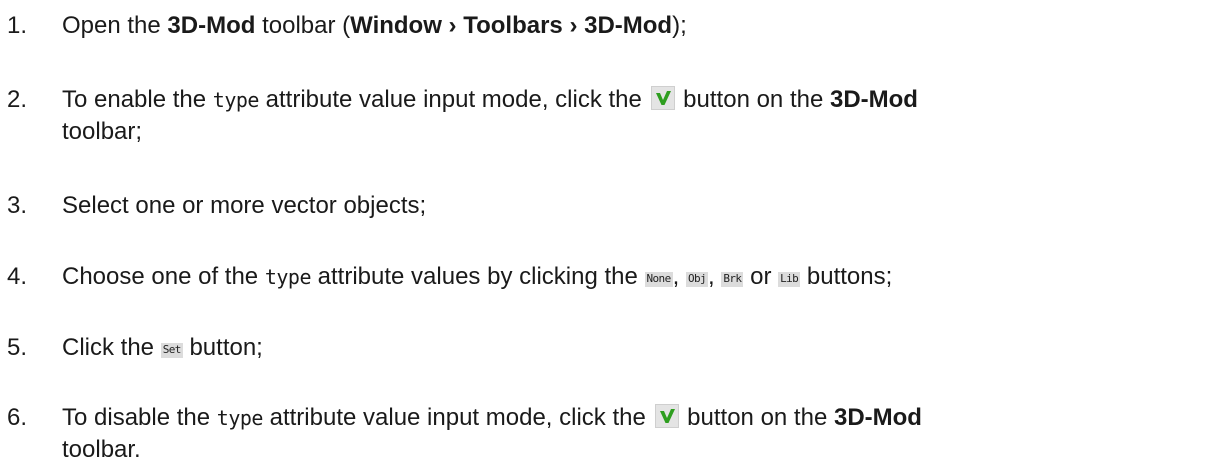 This screenshot has width=1232, height=473. Describe the element at coordinates (171, 350) in the screenshot. I see `set-button: Set` at that location.